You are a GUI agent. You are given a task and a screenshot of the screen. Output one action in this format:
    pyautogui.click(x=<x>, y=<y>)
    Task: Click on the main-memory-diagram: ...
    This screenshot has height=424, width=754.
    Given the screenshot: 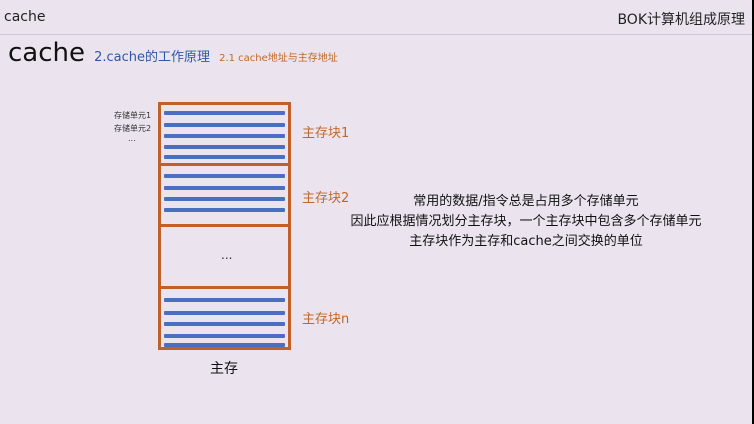 What is the action you would take?
    pyautogui.click(x=224, y=226)
    